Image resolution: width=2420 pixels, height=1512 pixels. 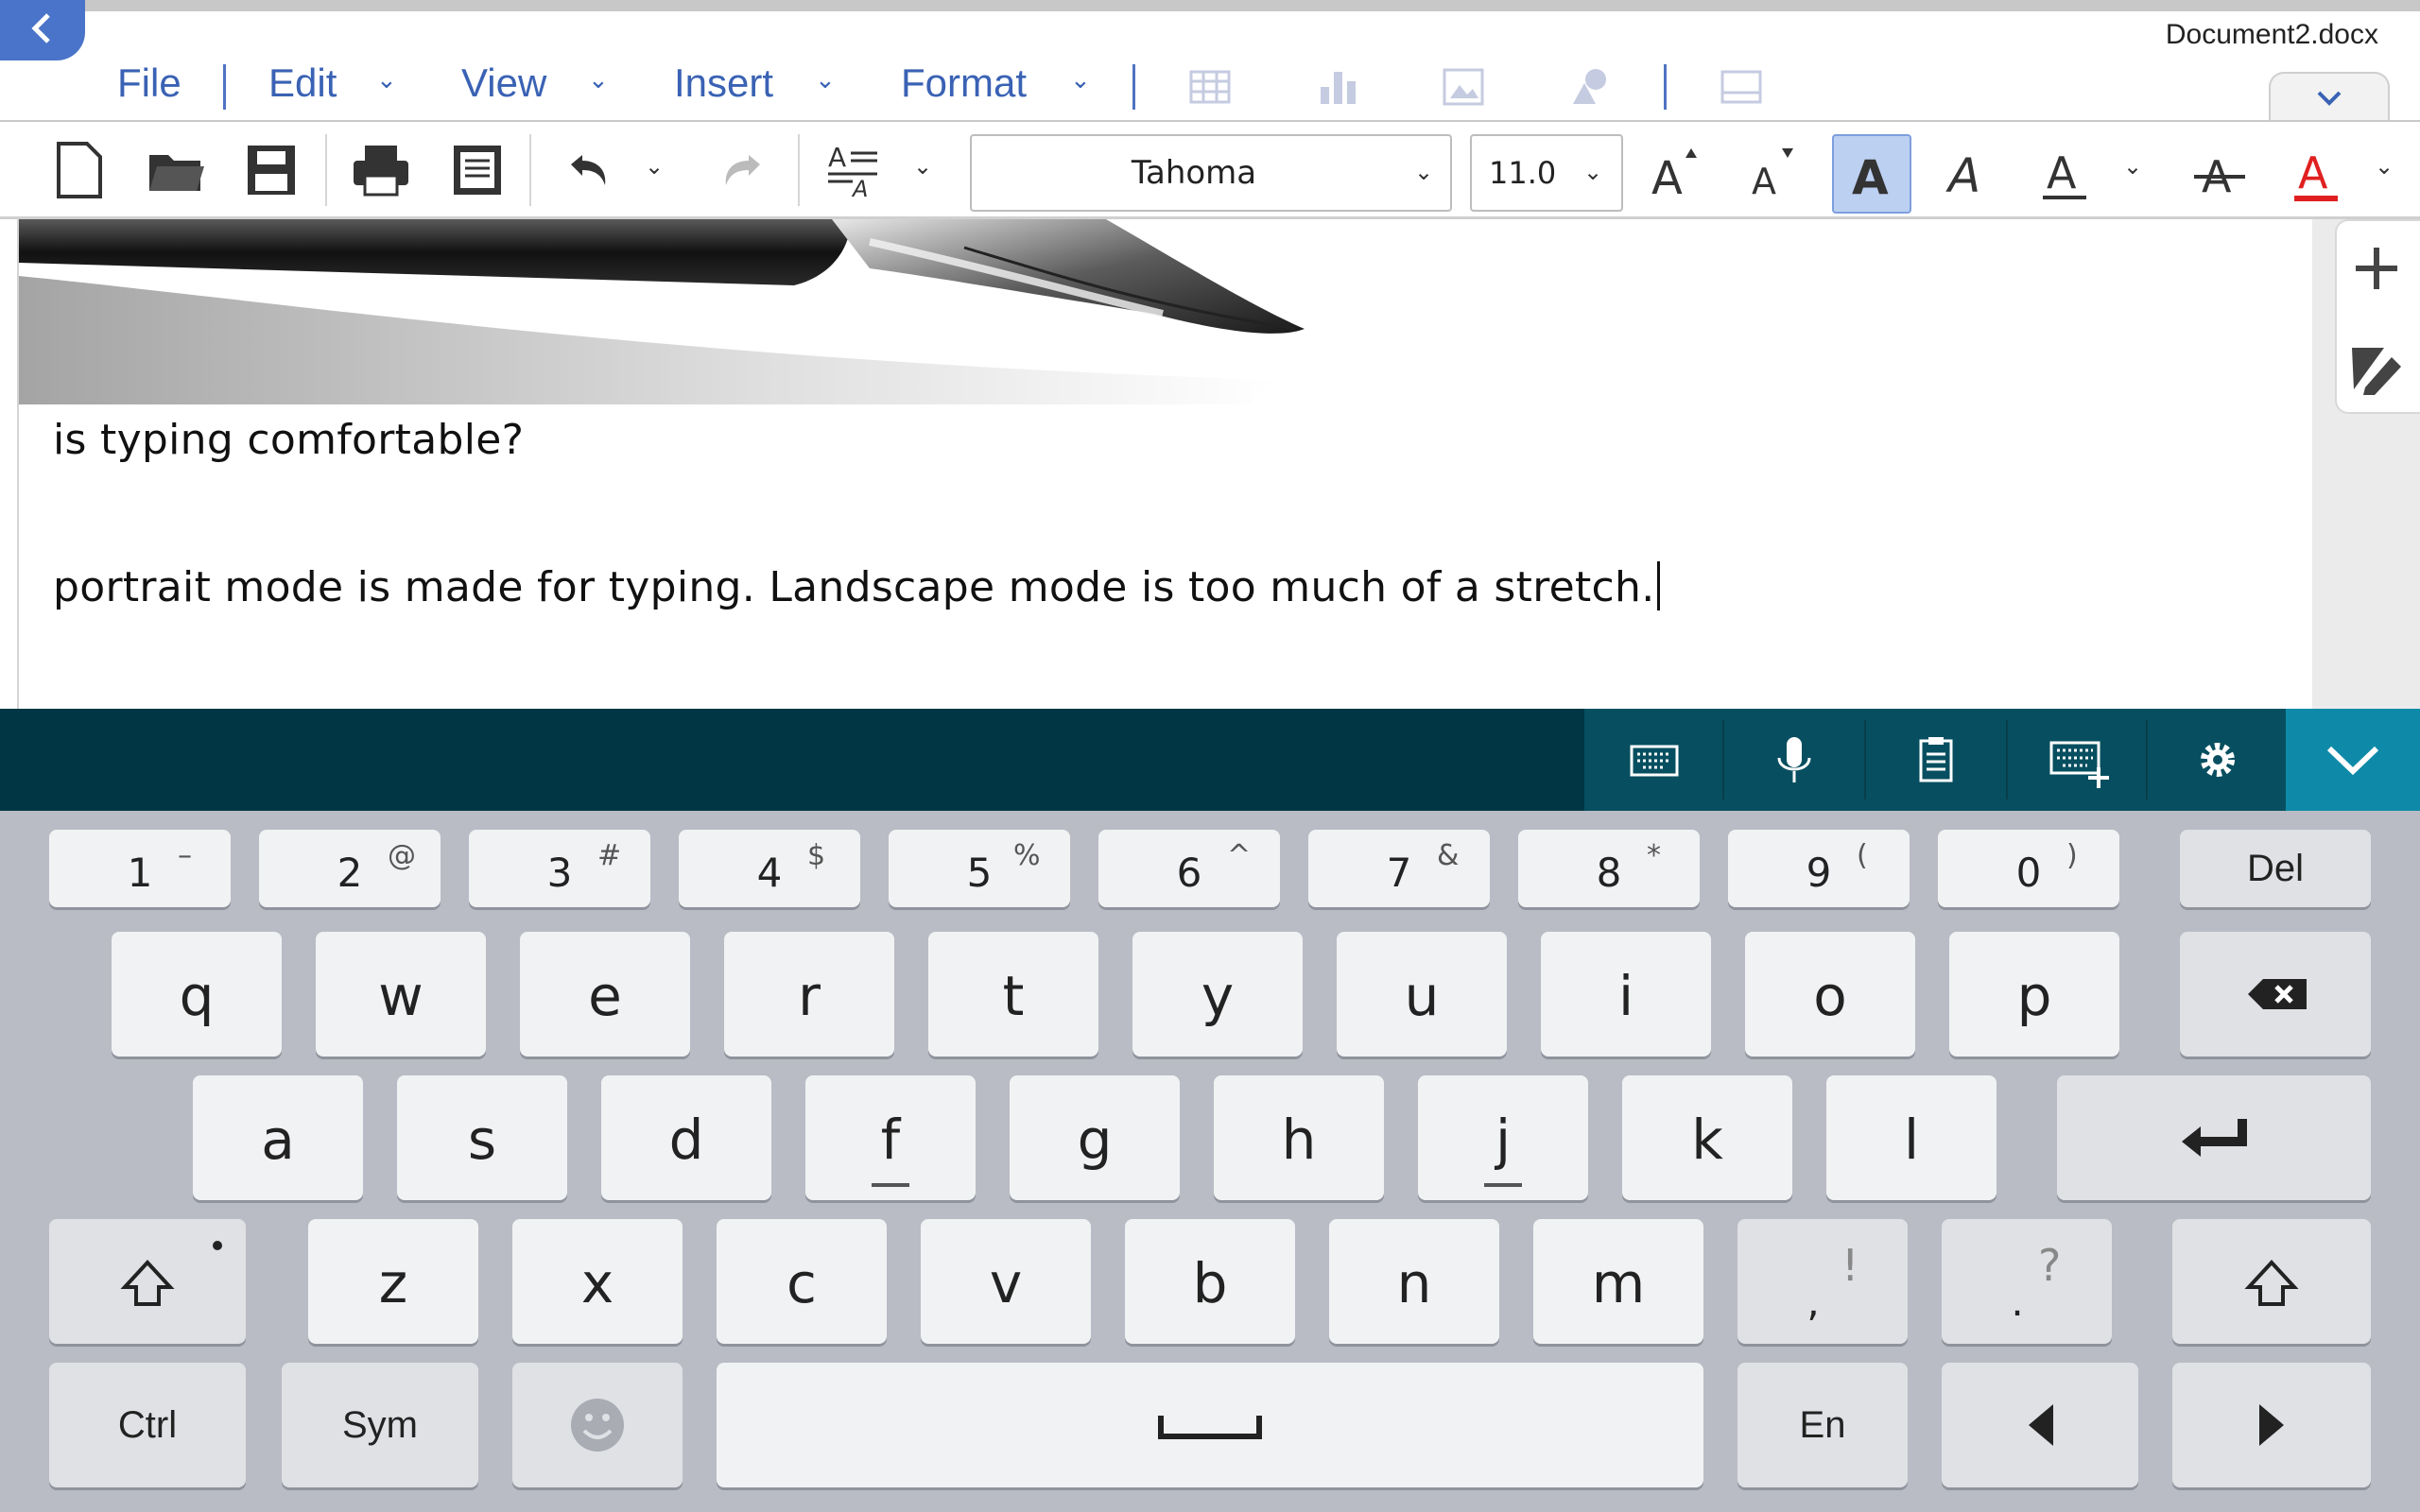 I want to click on key-f: f, so click(x=890, y=1137).